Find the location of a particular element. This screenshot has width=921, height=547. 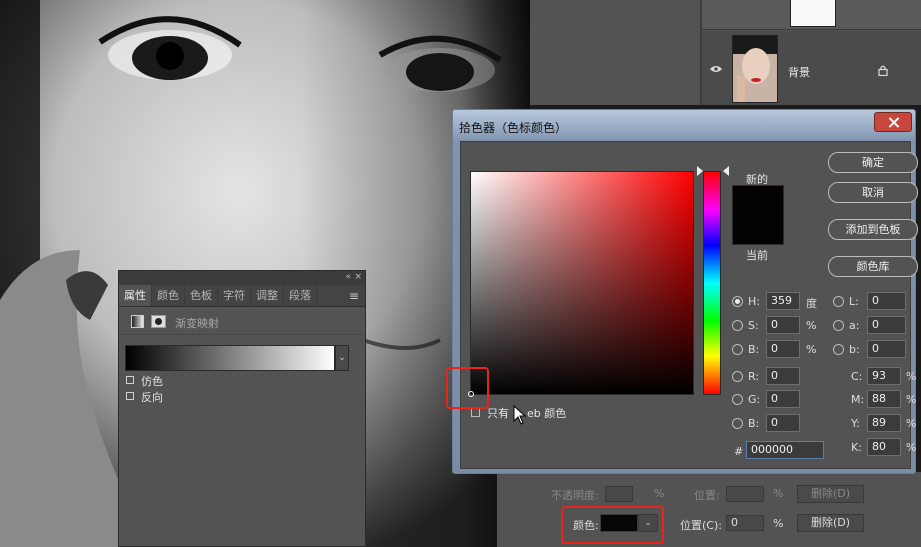

k-label: K: is located at coordinates (856, 447).